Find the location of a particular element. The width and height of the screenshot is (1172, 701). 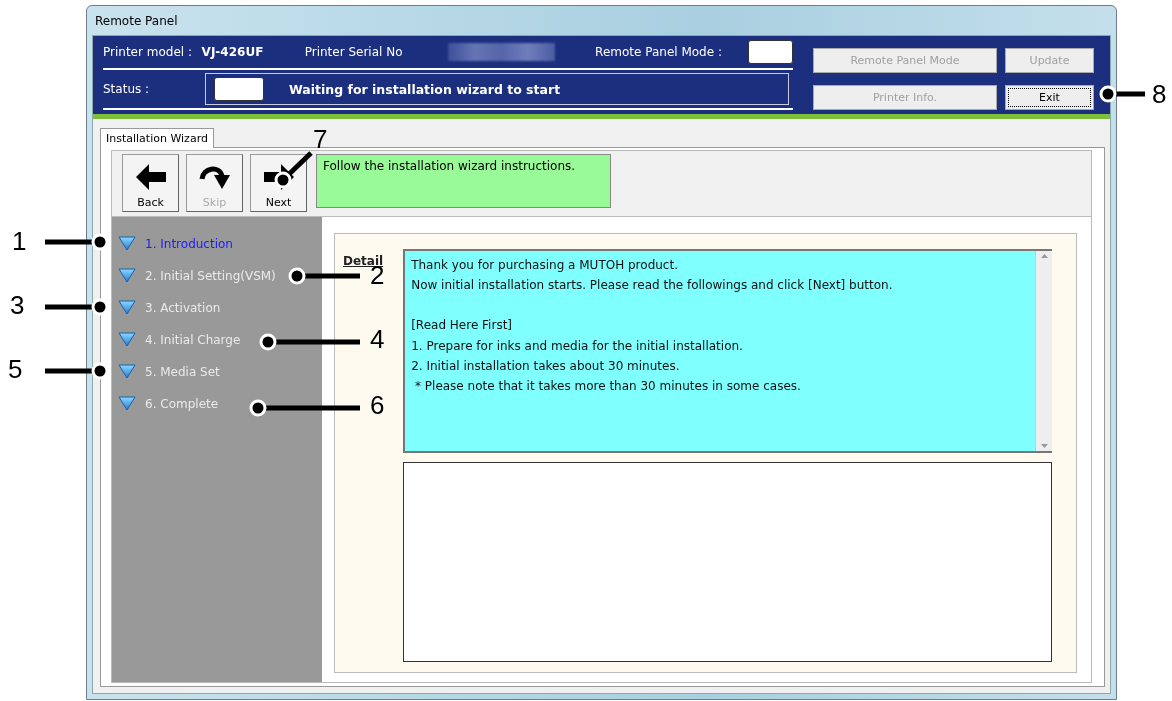

step-item: 3. Activation is located at coordinates (183, 307).